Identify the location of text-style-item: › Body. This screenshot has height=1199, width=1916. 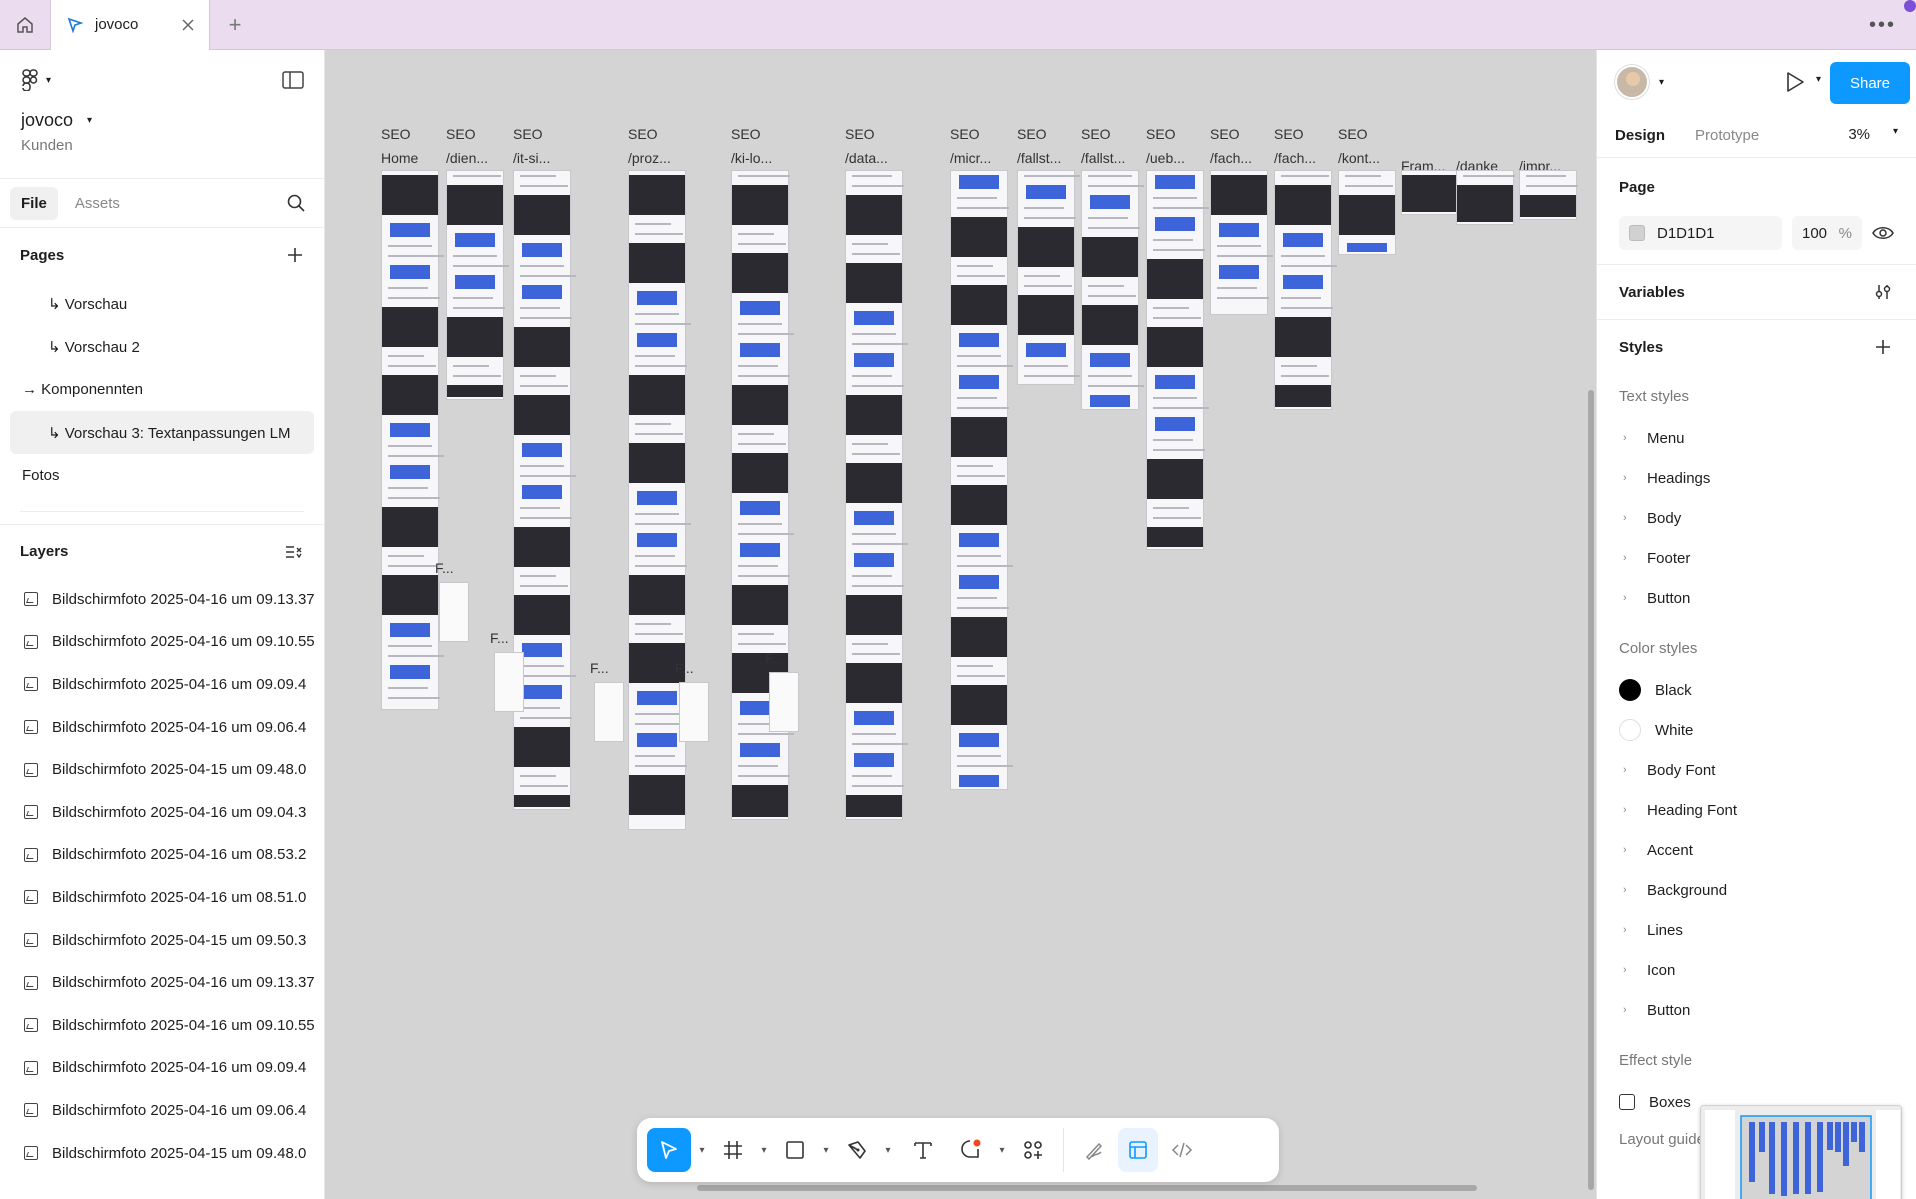
(1756, 518).